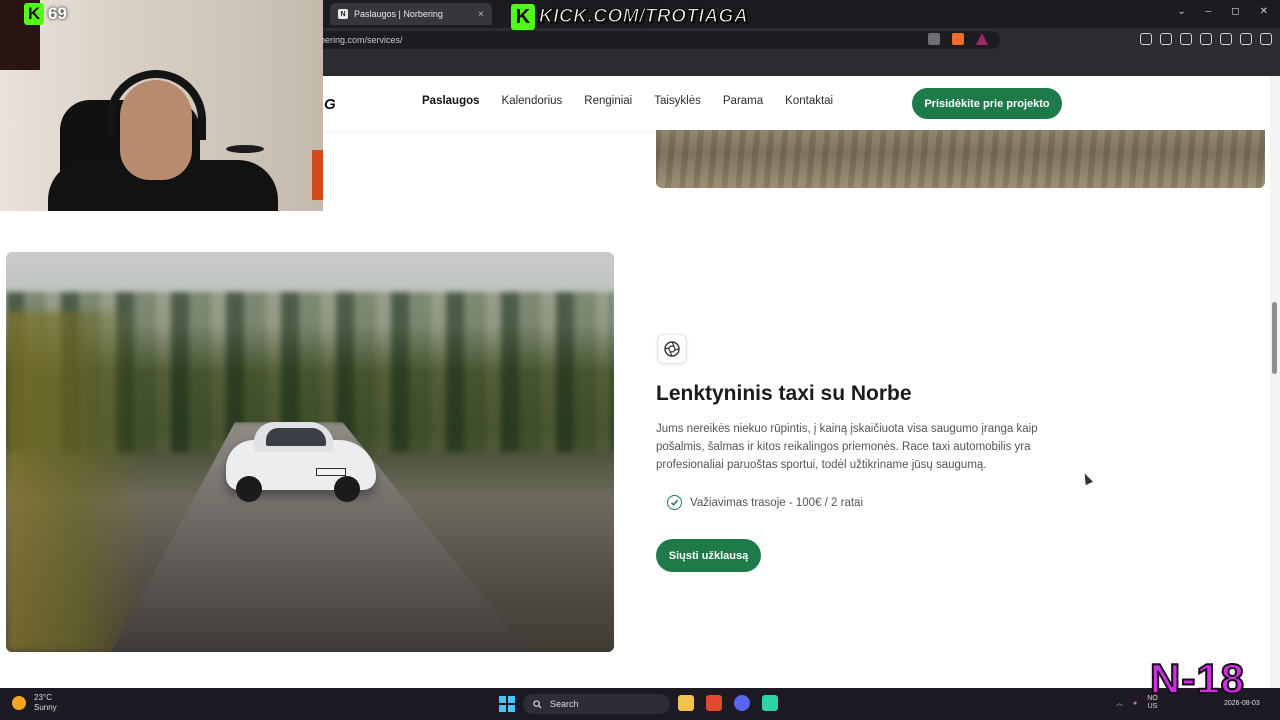  I want to click on url-input: bering.com/services/, so click(650, 40).